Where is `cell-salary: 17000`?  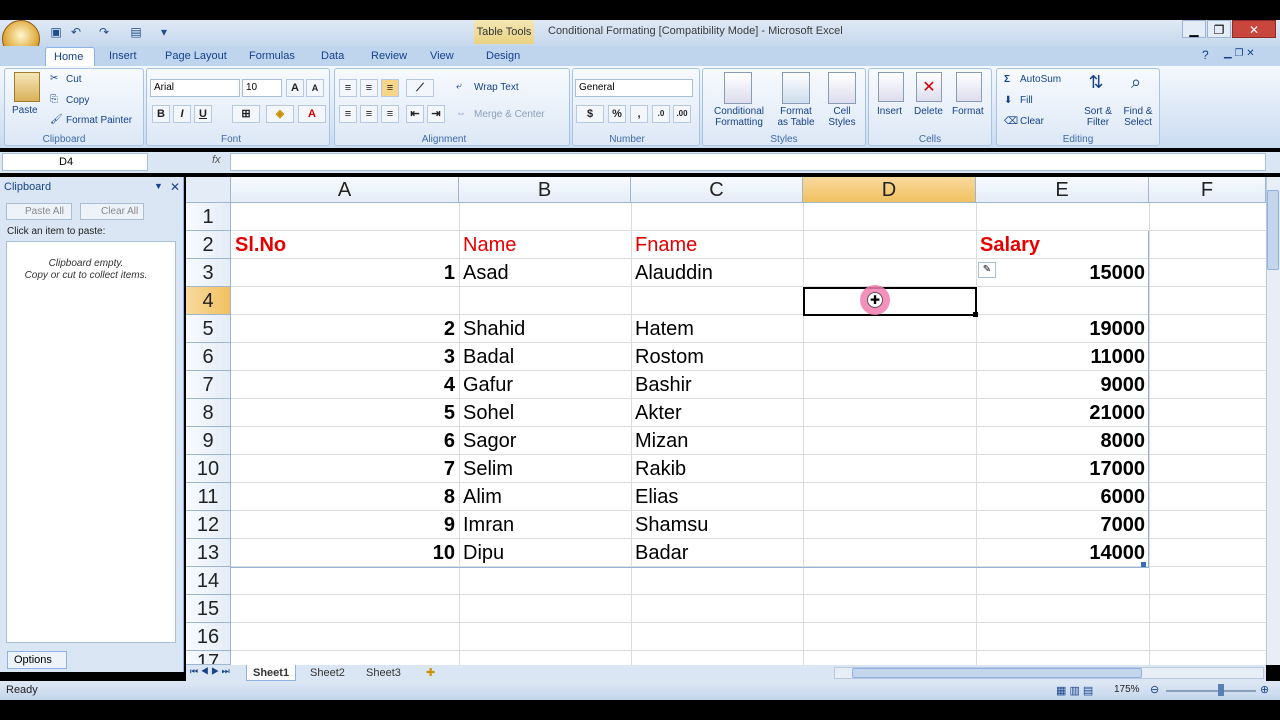
cell-salary: 17000 is located at coordinates (1062, 469).